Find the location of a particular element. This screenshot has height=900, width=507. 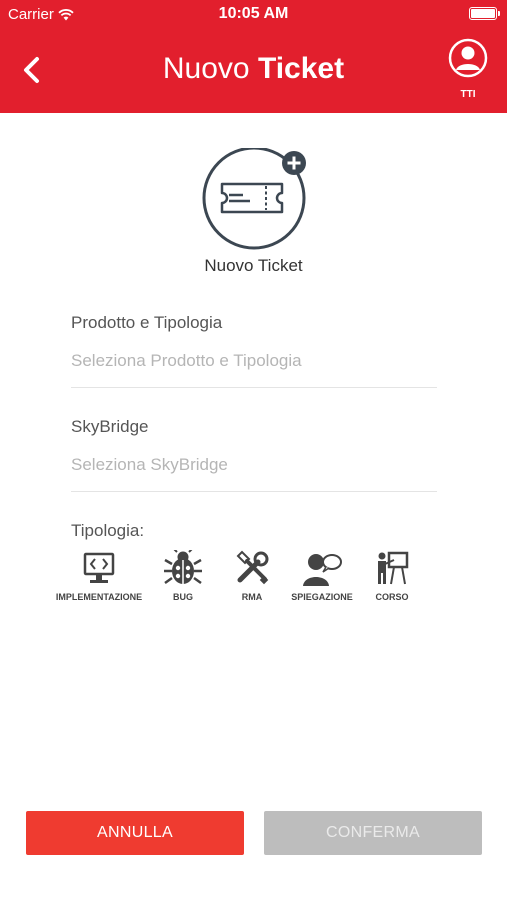

ticket-icon is located at coordinates (254, 198).